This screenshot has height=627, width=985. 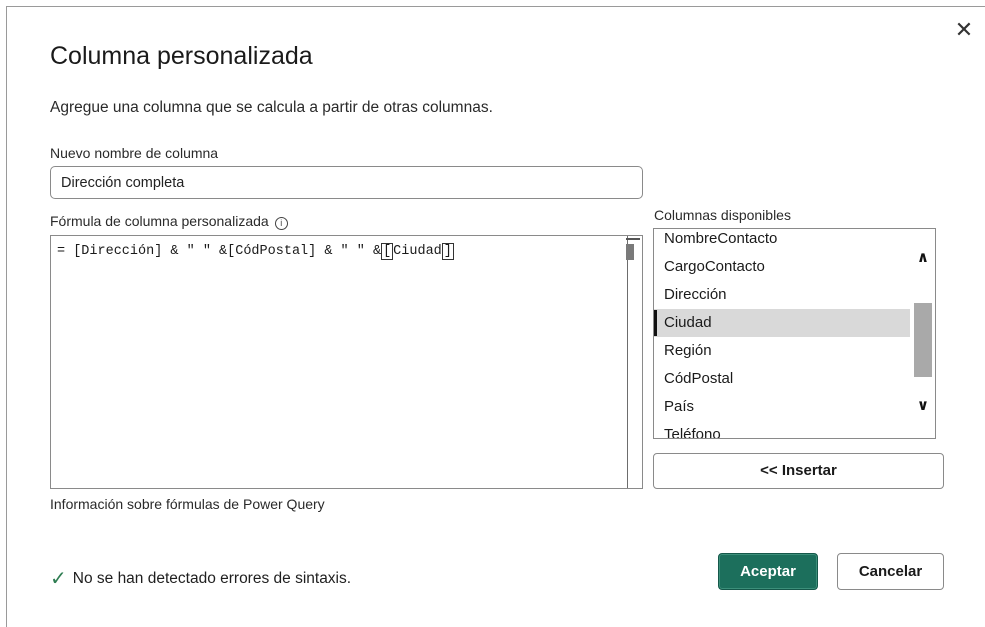 What do you see at coordinates (447, 251) in the screenshot?
I see `formula-close-bracket: ]` at bounding box center [447, 251].